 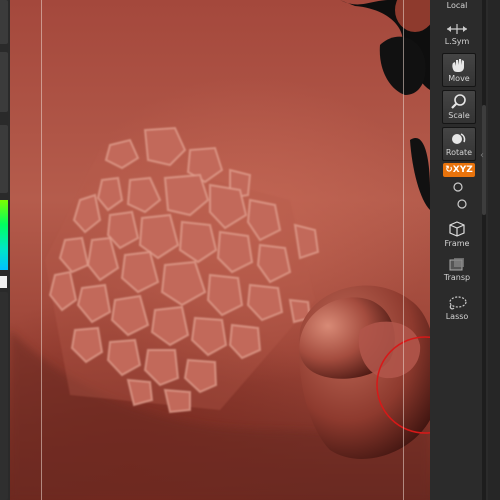 I want to click on transp-button: Transp, so click(x=457, y=269).